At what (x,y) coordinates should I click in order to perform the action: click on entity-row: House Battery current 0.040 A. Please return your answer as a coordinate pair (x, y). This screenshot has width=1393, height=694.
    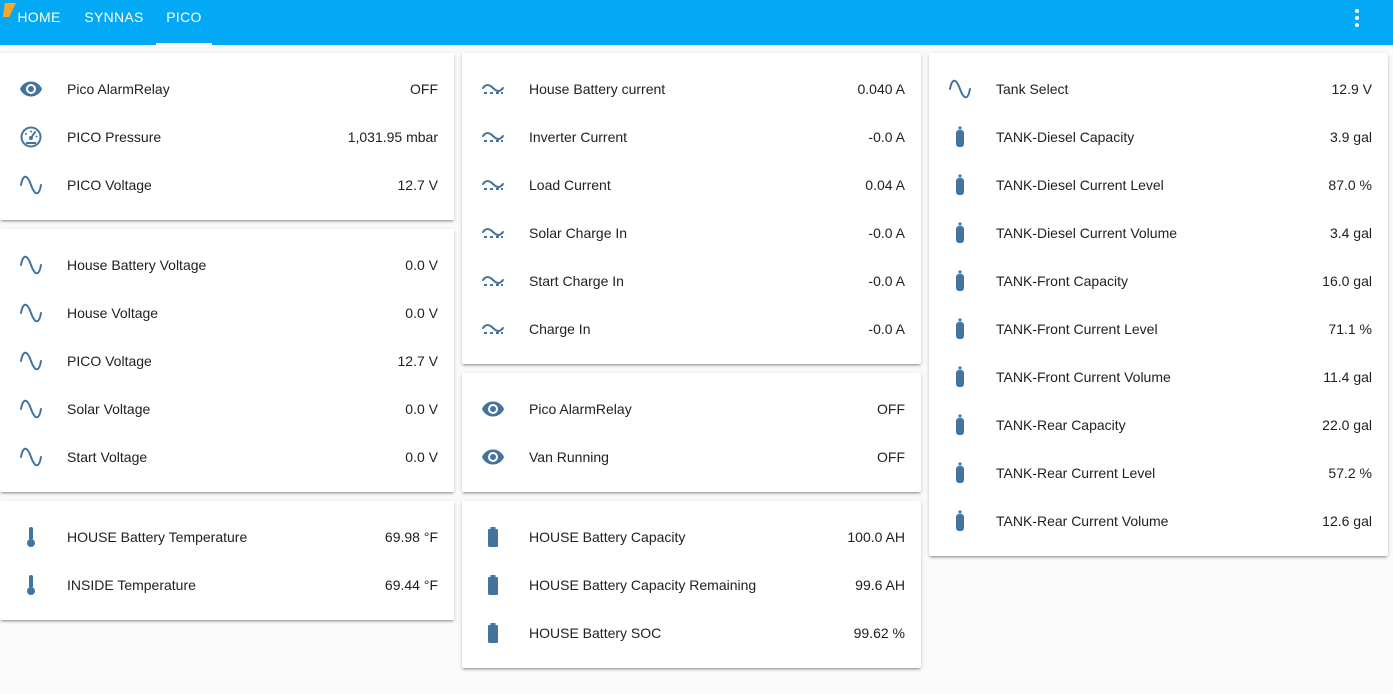
    Looking at the image, I should click on (691, 89).